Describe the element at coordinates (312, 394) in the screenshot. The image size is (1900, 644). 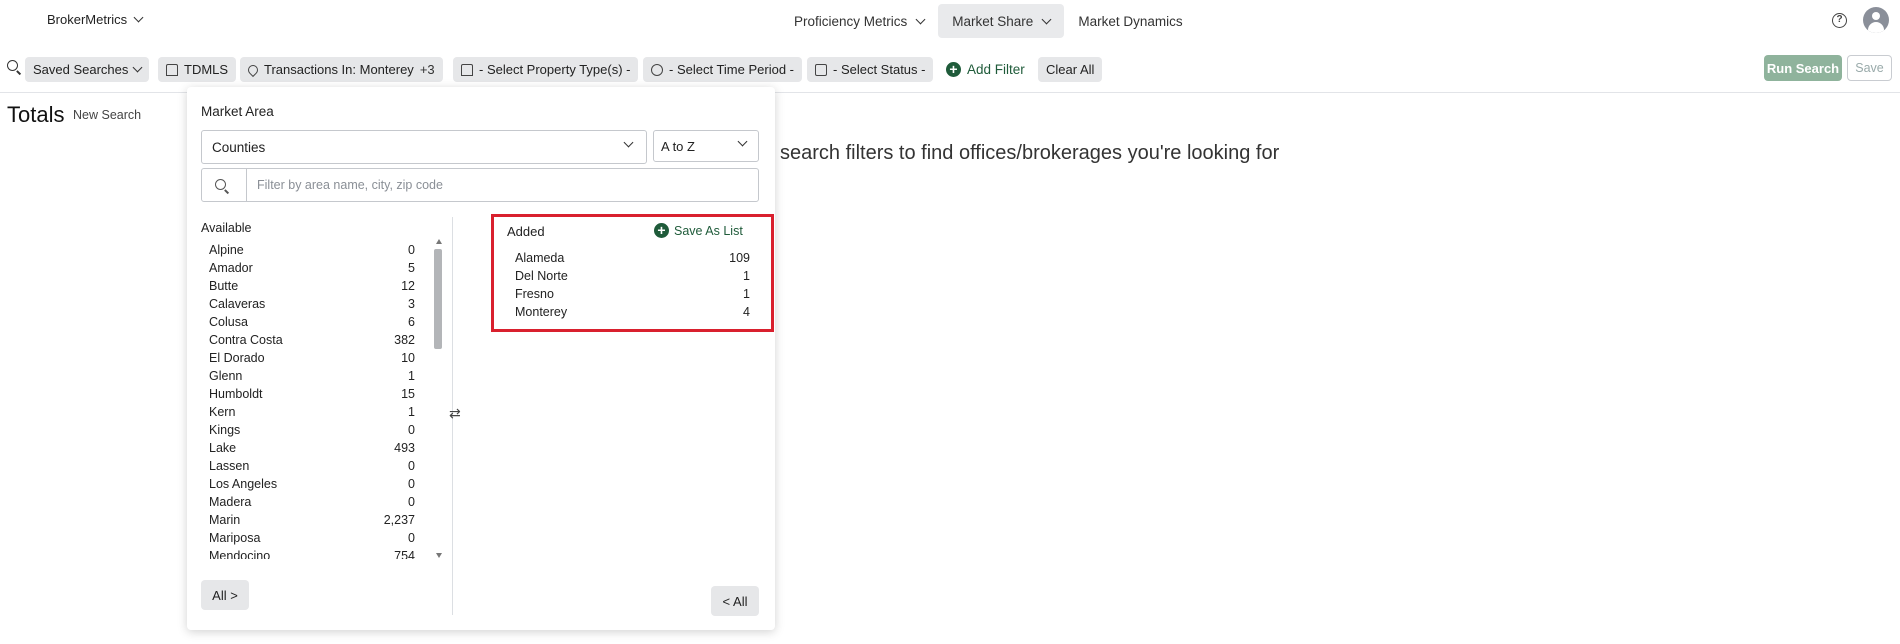
I see `list-item: Humboldt 15` at that location.